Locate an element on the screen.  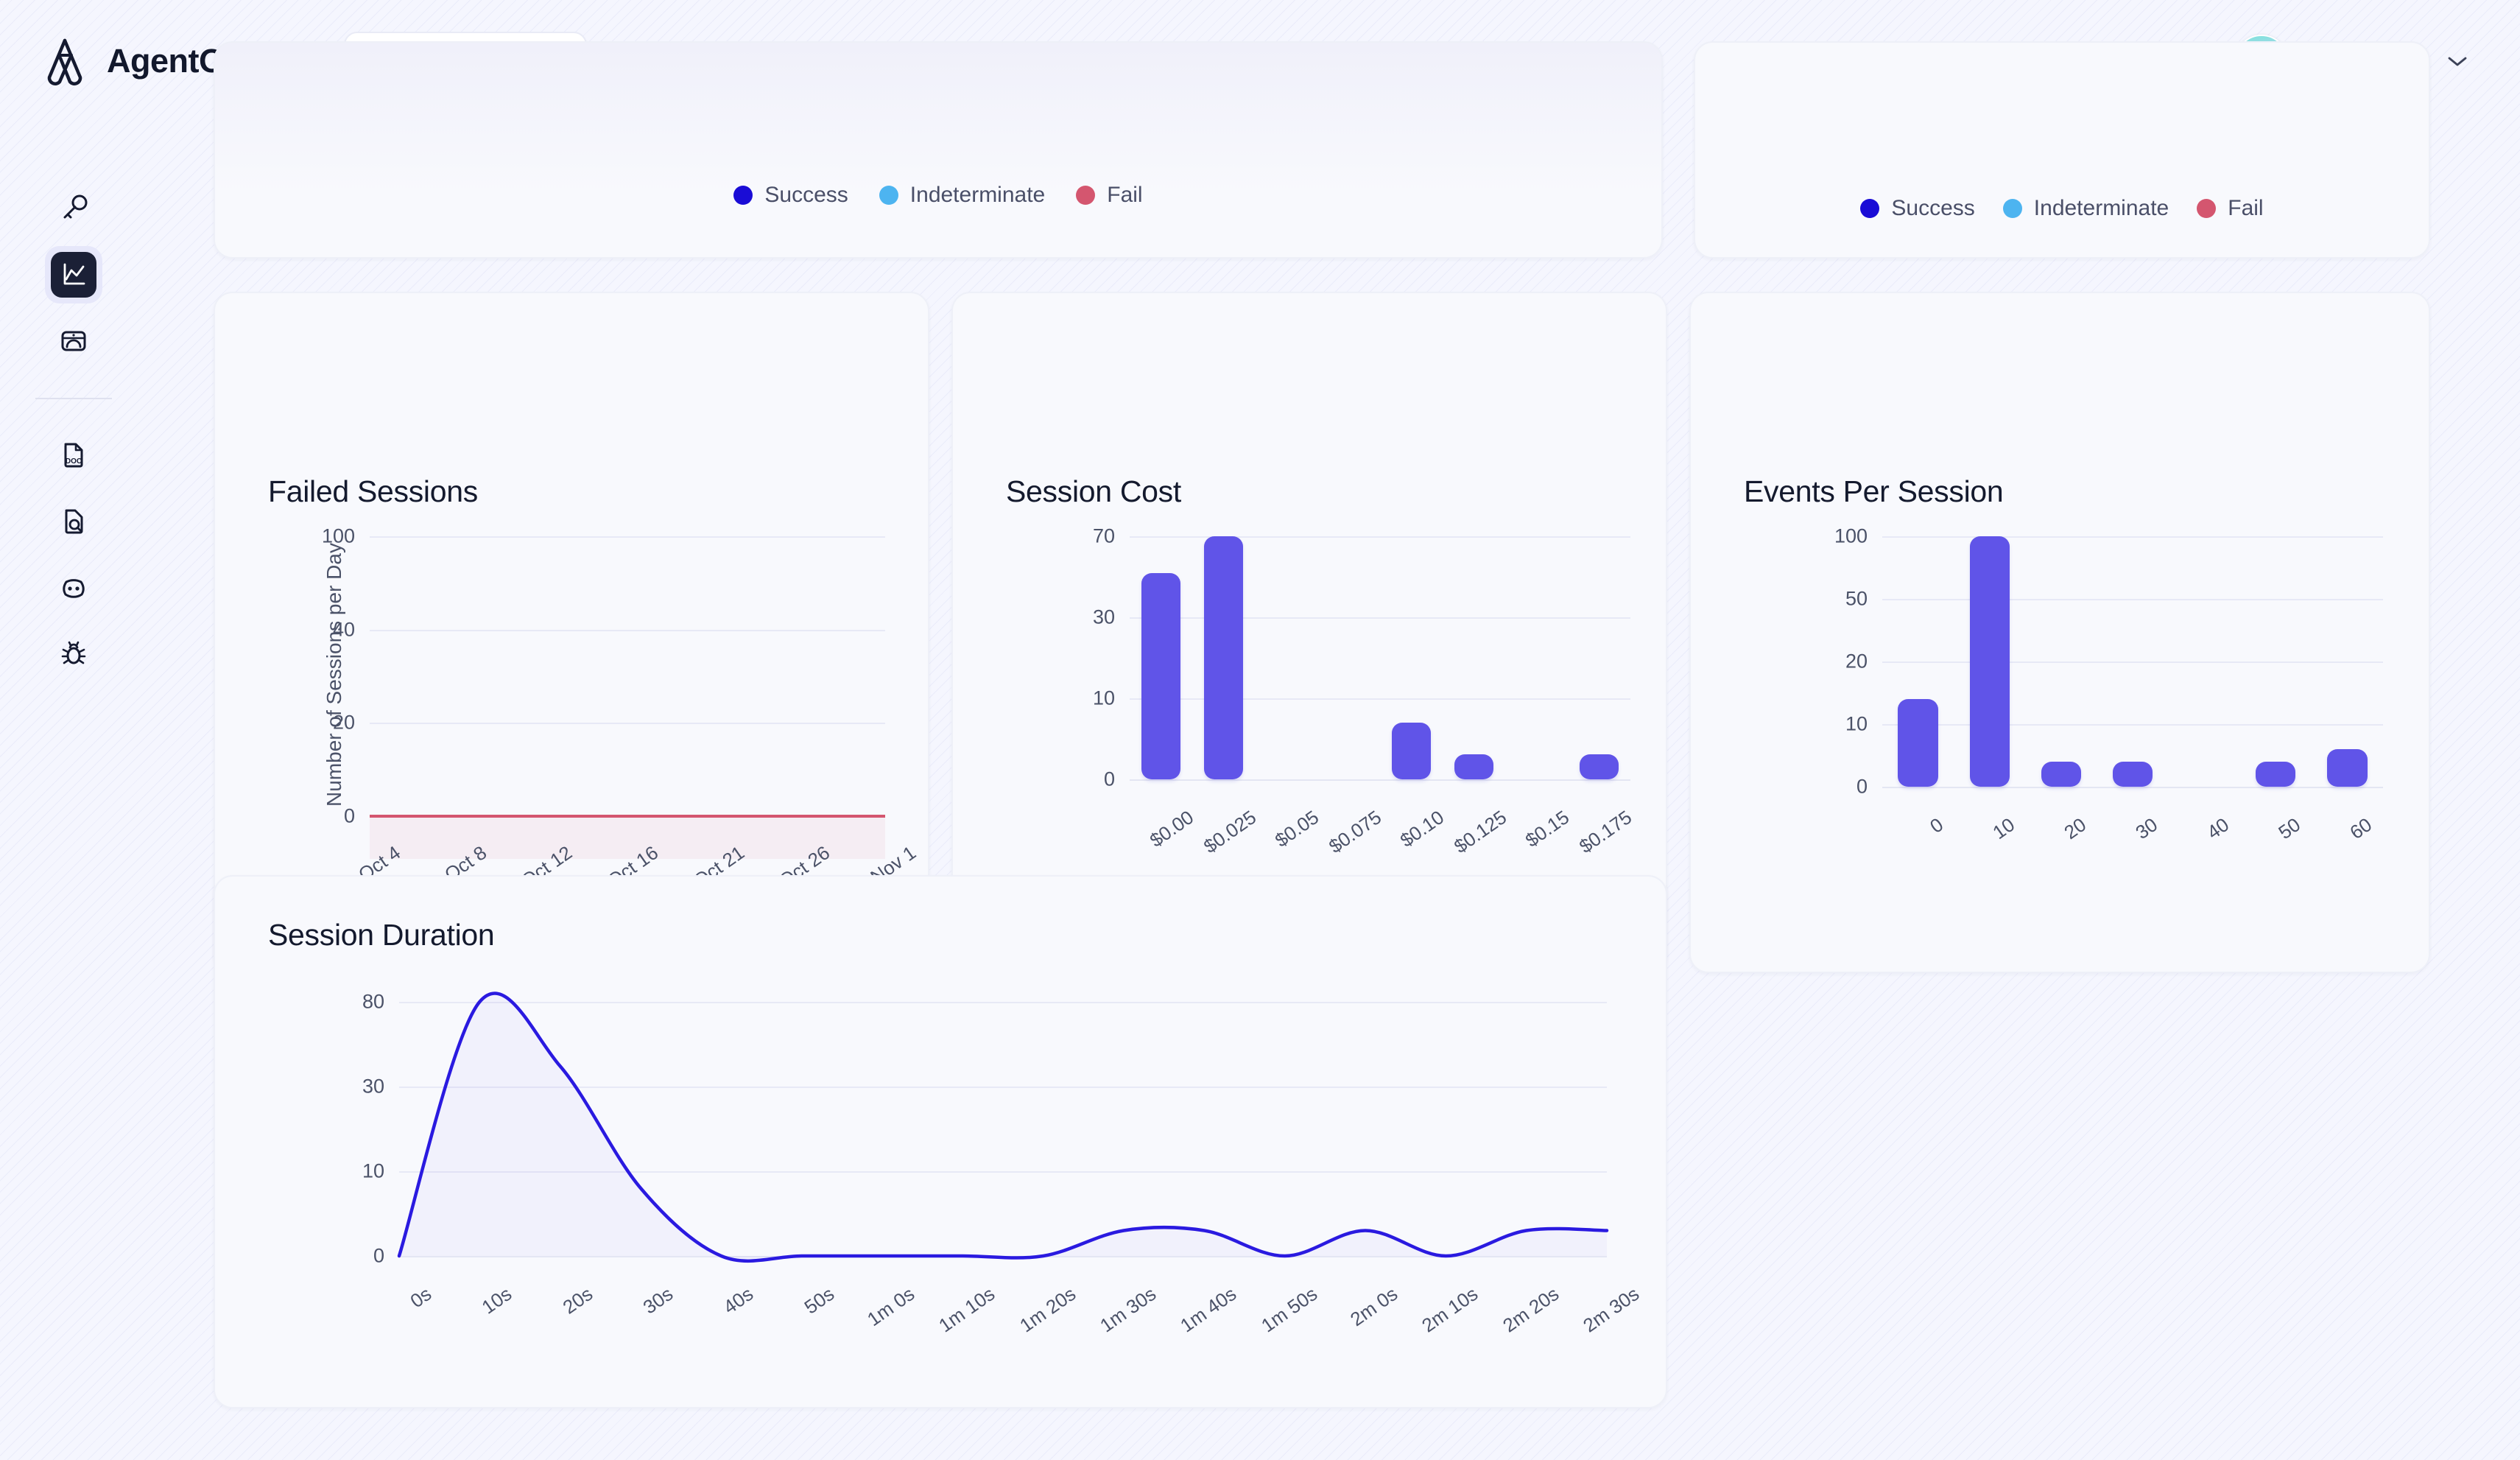
sidebar-item-report-bug is located at coordinates (73, 653).